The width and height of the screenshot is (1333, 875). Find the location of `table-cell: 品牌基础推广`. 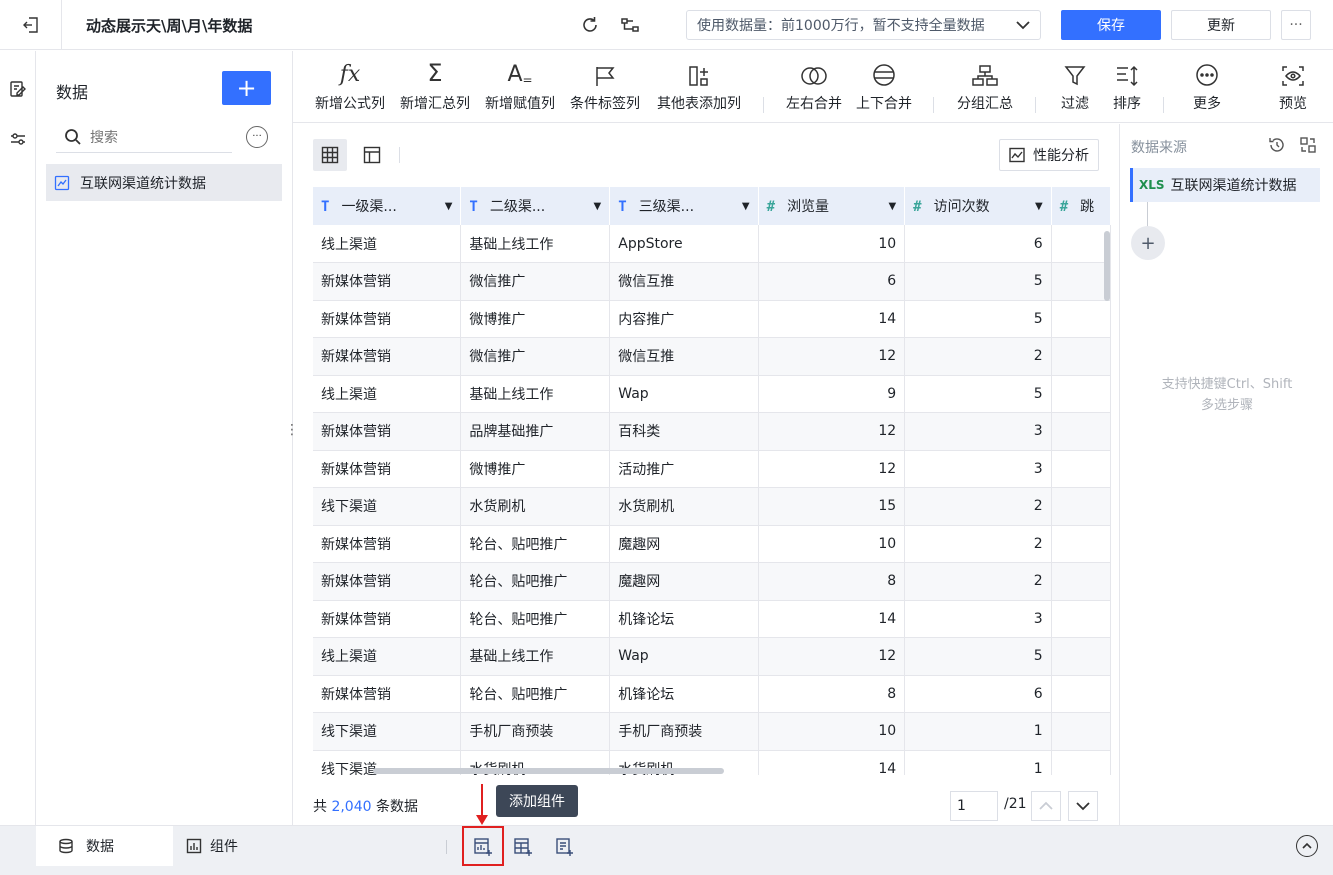

table-cell: 品牌基础推广 is located at coordinates (535, 431).